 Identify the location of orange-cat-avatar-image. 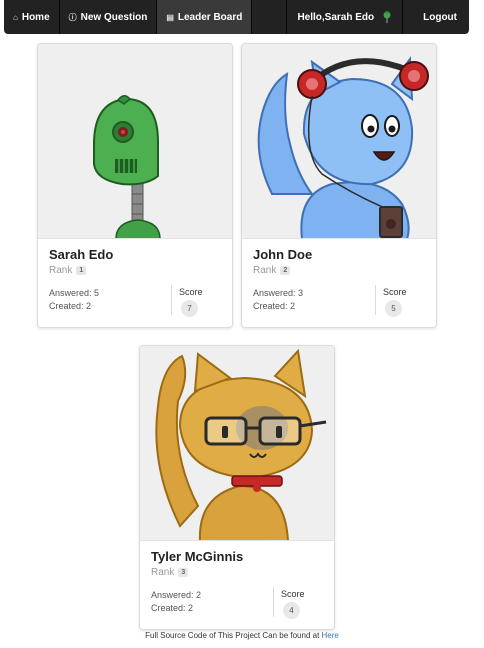
(241, 444).